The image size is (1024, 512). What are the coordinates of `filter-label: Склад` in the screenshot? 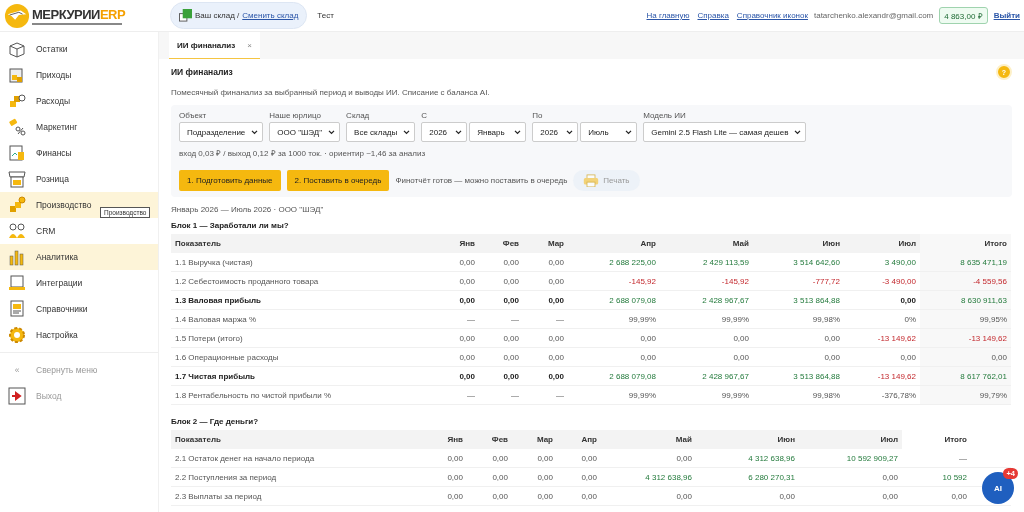 It's located at (358, 115).